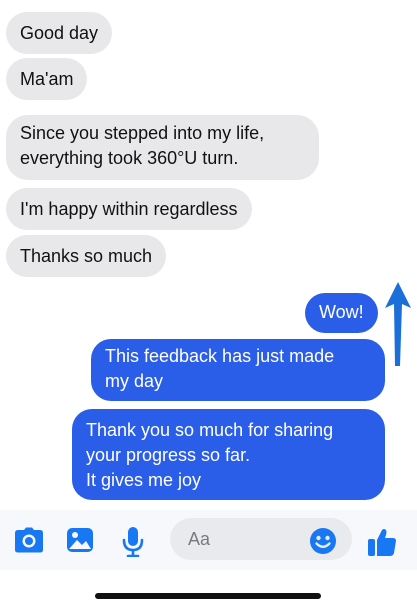 The image size is (417, 611). What do you see at coordinates (129, 209) in the screenshot?
I see `incoming-message: I'm happy within regardless` at bounding box center [129, 209].